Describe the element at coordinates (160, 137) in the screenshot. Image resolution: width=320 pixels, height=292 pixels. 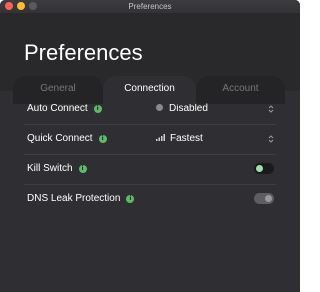
I see `signal-bars-icon` at that location.